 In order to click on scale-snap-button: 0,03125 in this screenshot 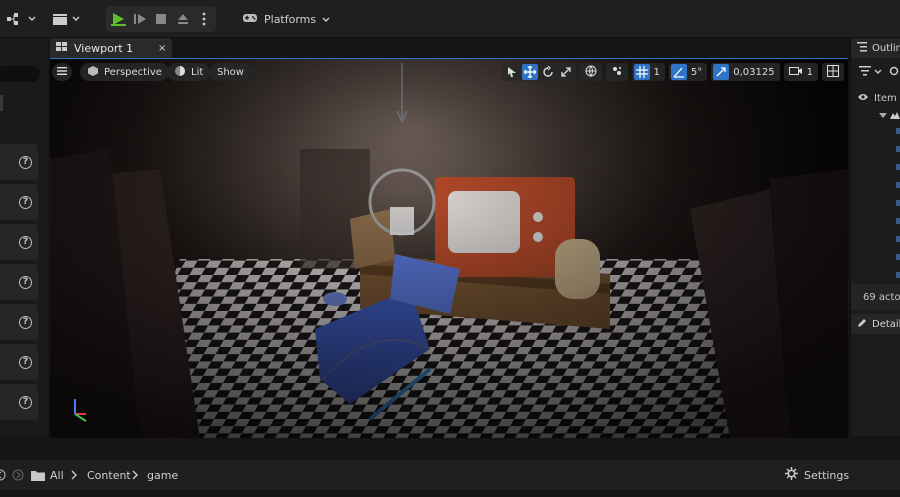, I will do `click(745, 72)`.